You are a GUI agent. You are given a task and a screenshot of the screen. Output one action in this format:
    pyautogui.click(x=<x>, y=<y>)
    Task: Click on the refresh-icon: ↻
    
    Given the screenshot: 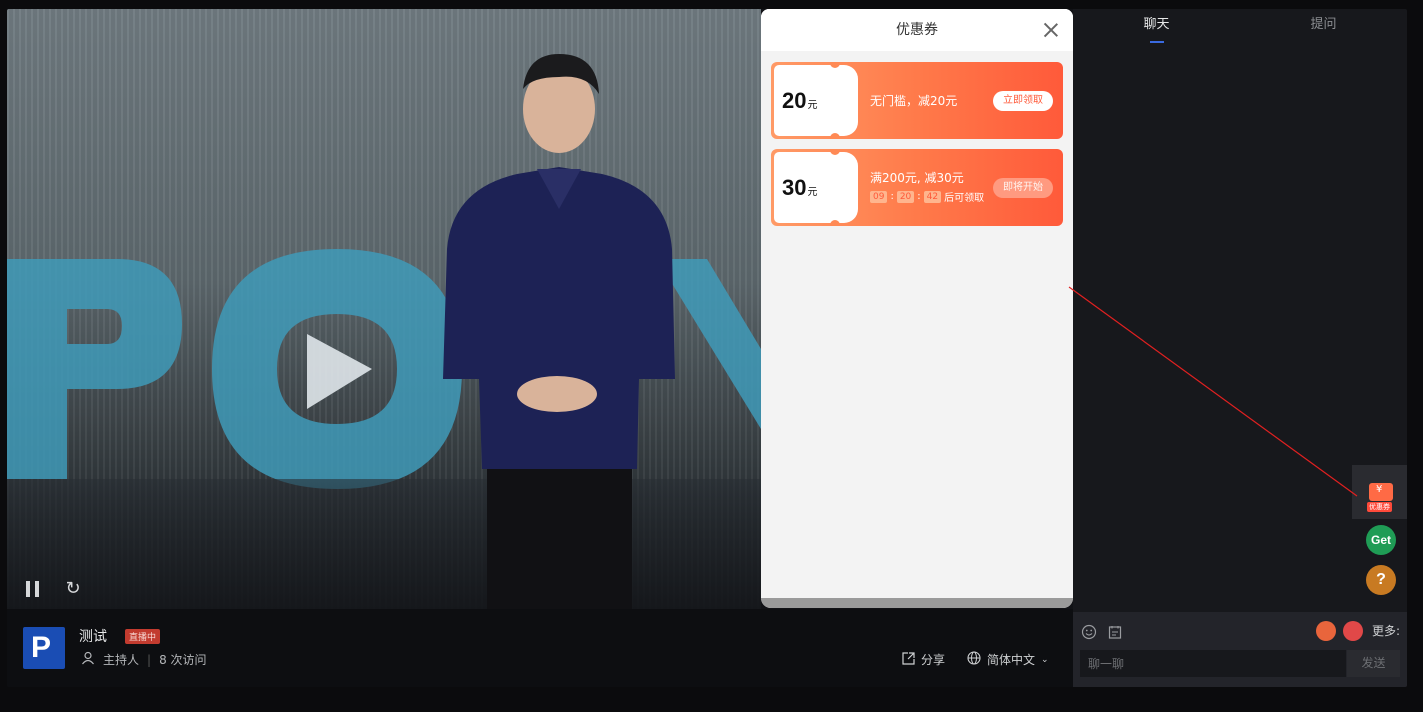 What is the action you would take?
    pyautogui.click(x=73, y=589)
    